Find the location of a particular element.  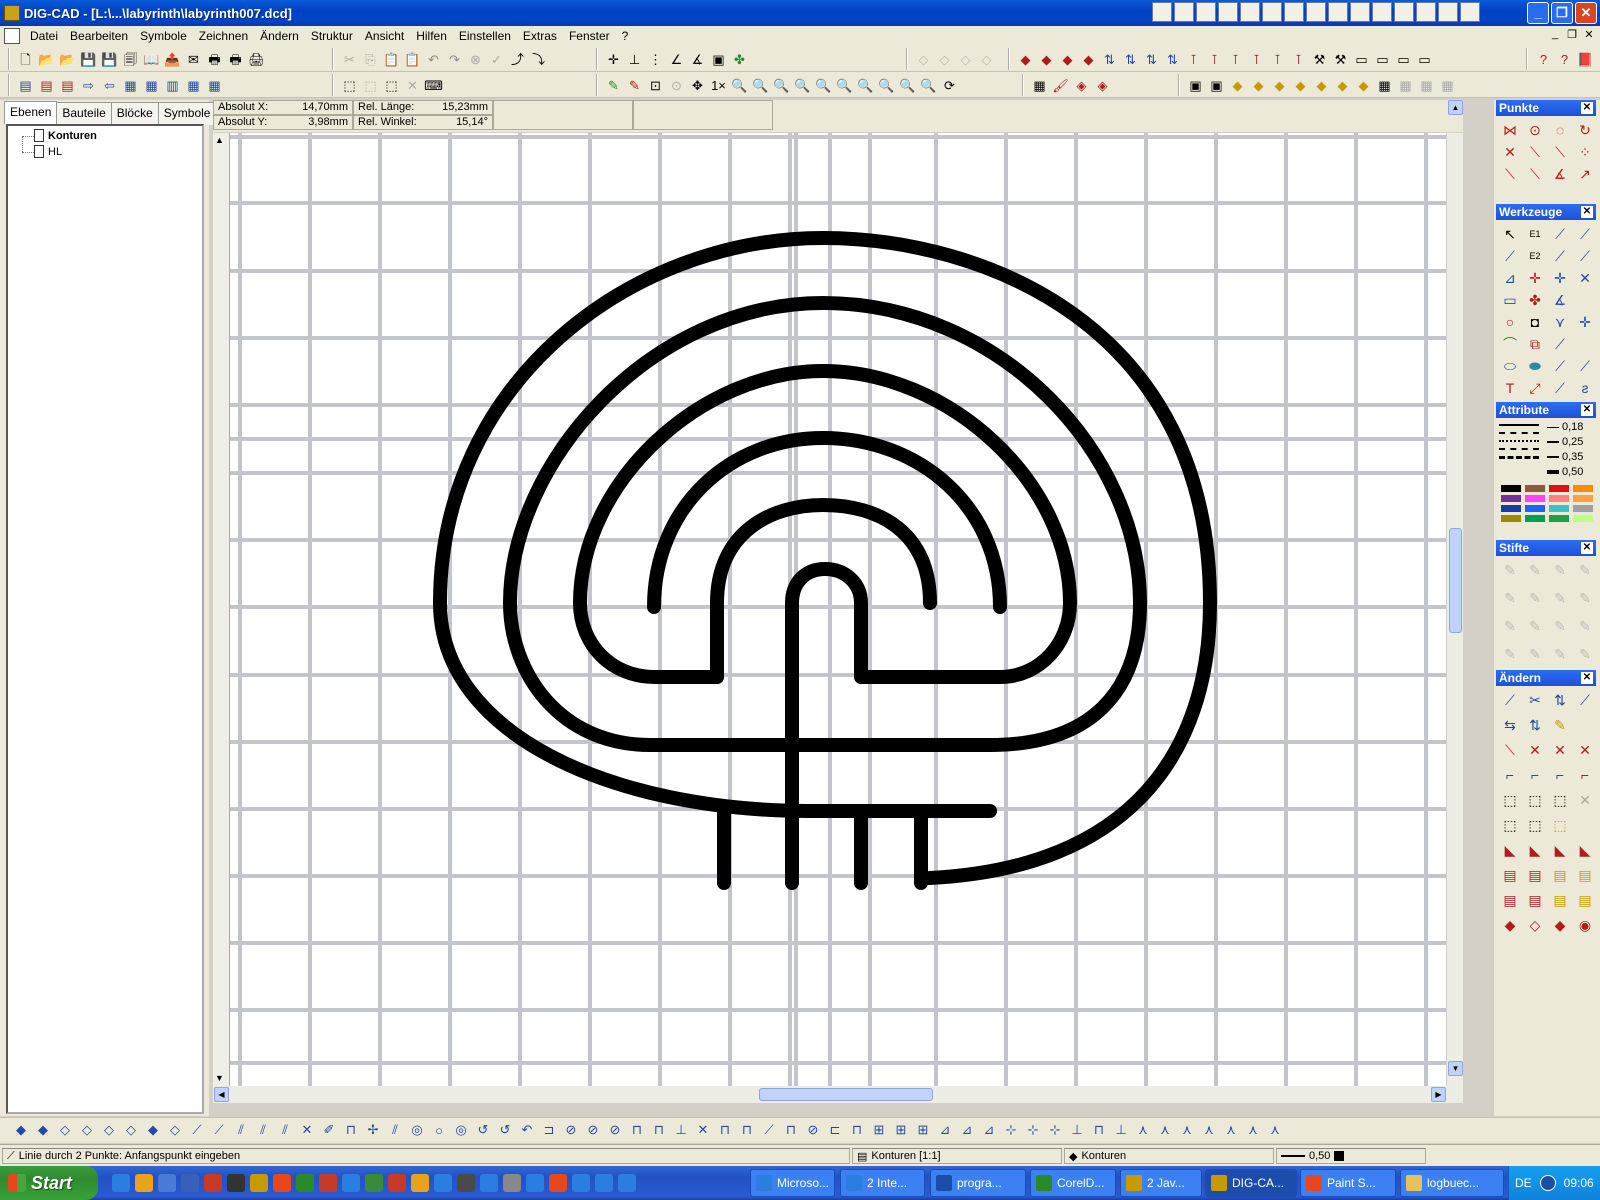

block-icon: ▦ is located at coordinates (1447, 85).